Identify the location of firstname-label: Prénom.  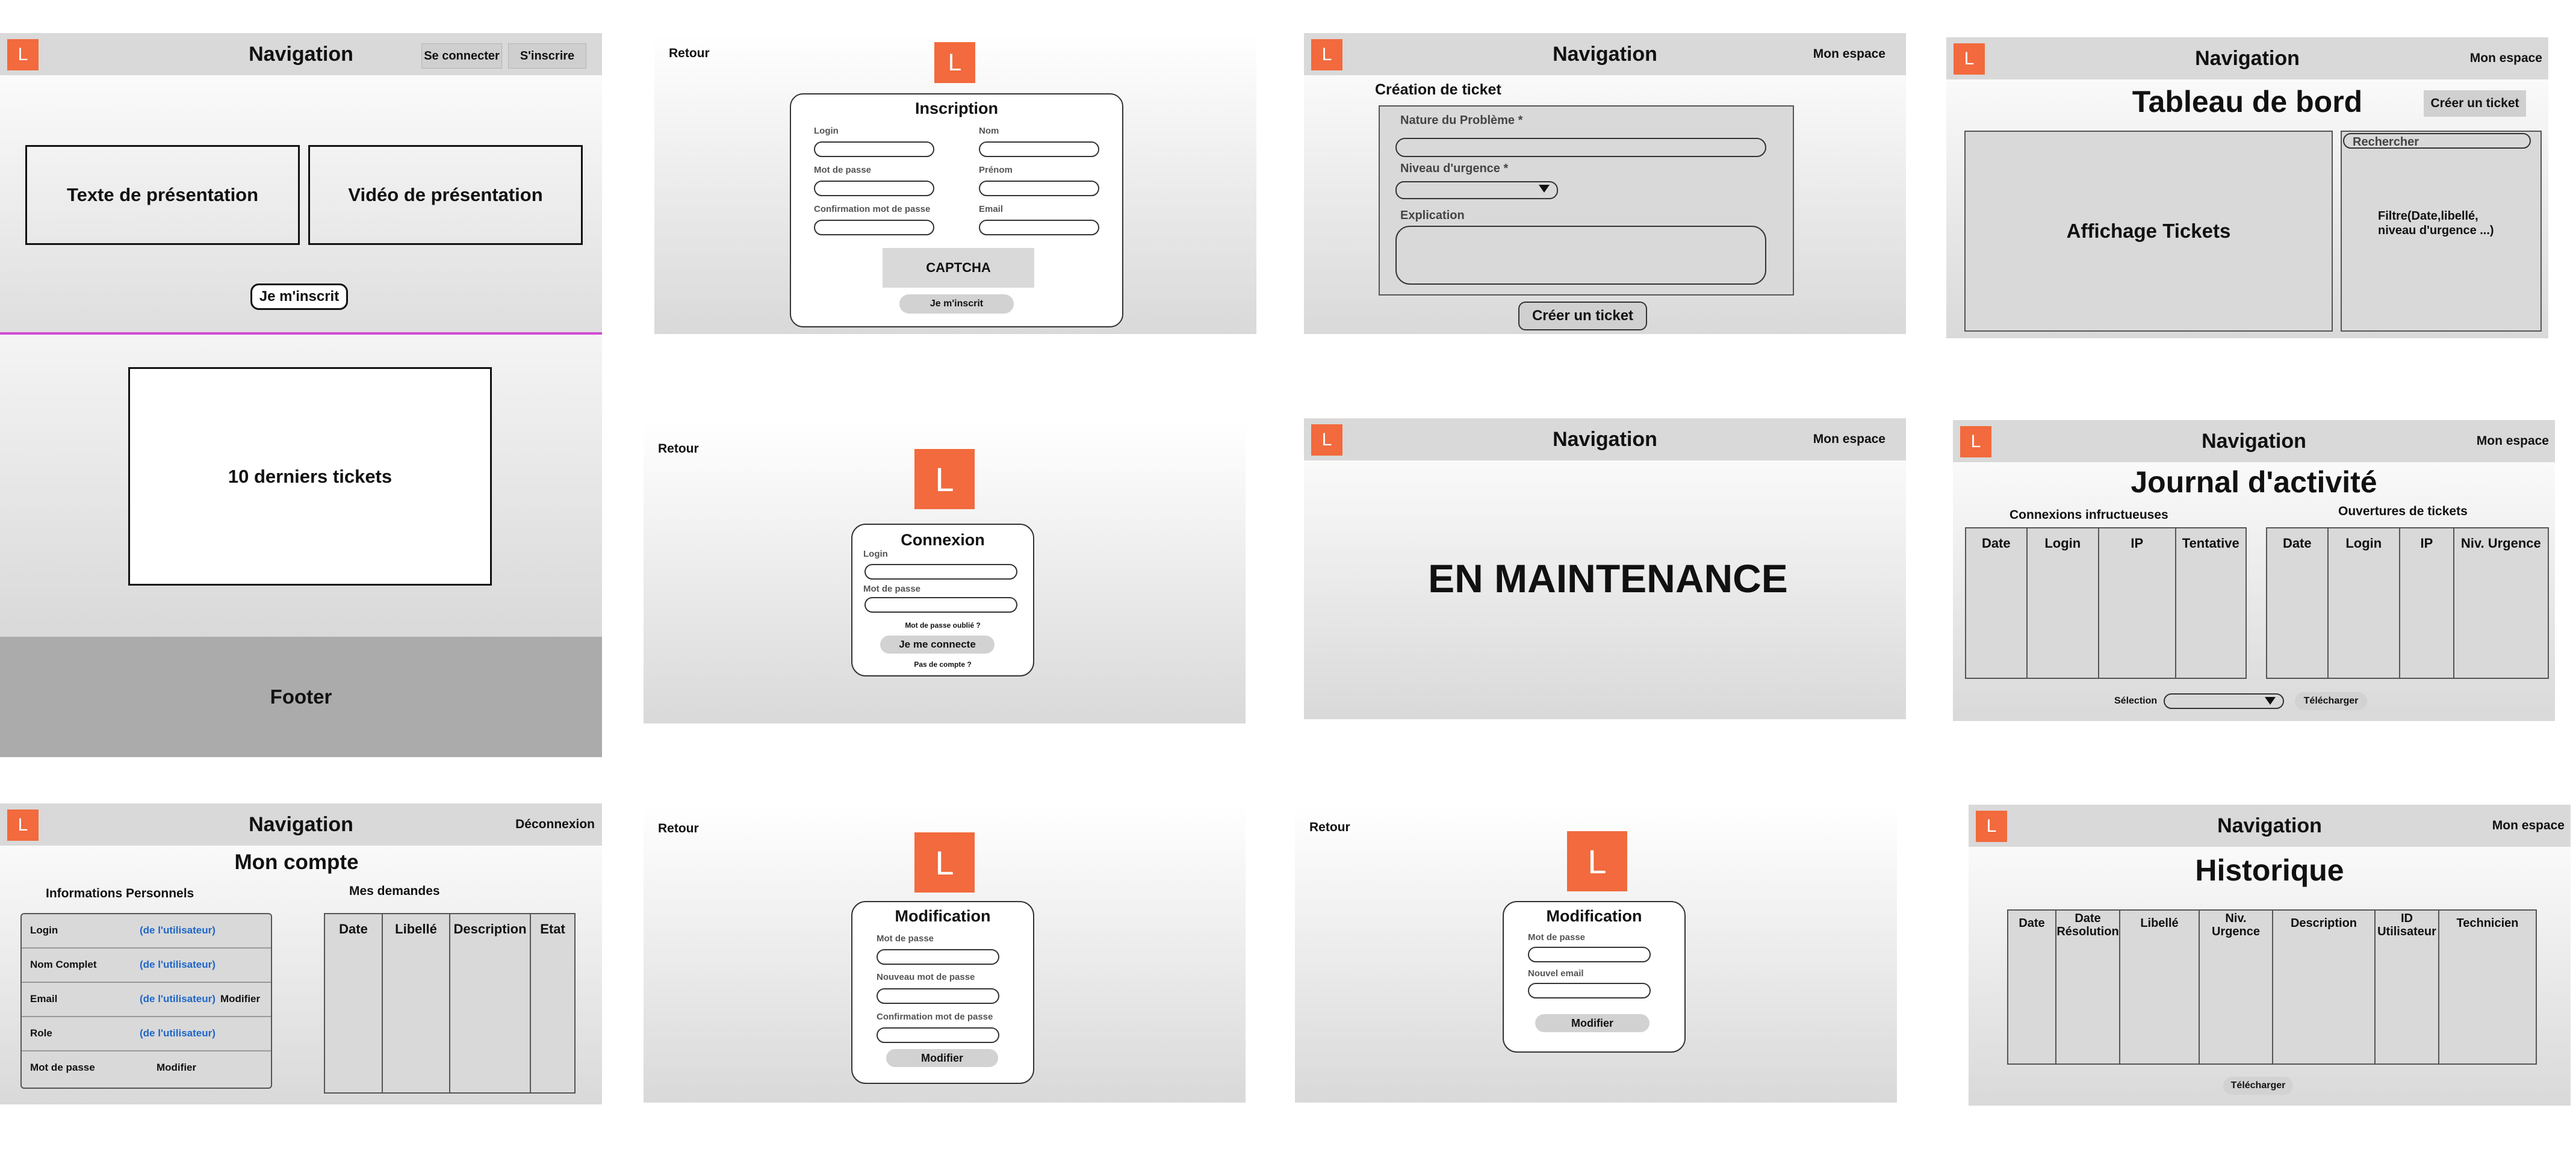
(996, 170).